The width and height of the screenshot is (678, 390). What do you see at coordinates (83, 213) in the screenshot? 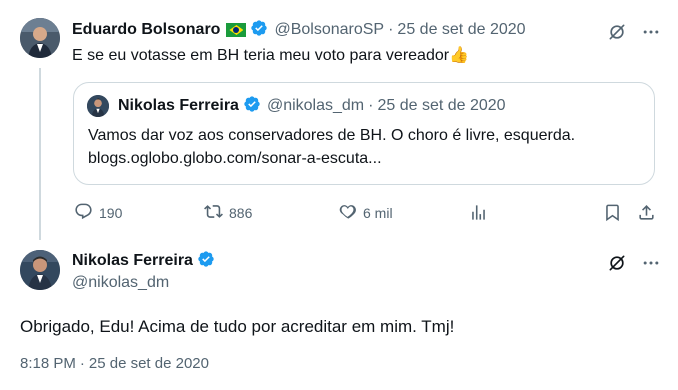
I see `reply-icon` at bounding box center [83, 213].